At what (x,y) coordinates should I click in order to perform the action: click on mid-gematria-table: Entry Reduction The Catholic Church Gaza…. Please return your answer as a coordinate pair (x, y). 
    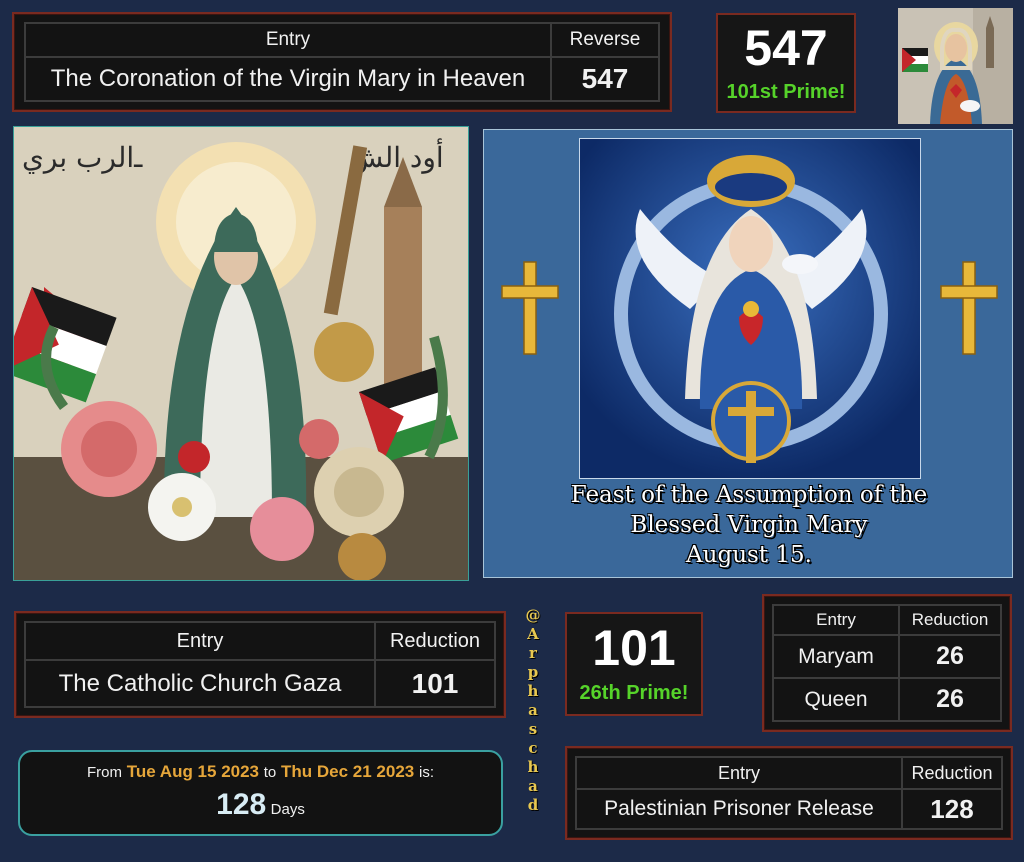
    Looking at the image, I should click on (260, 664).